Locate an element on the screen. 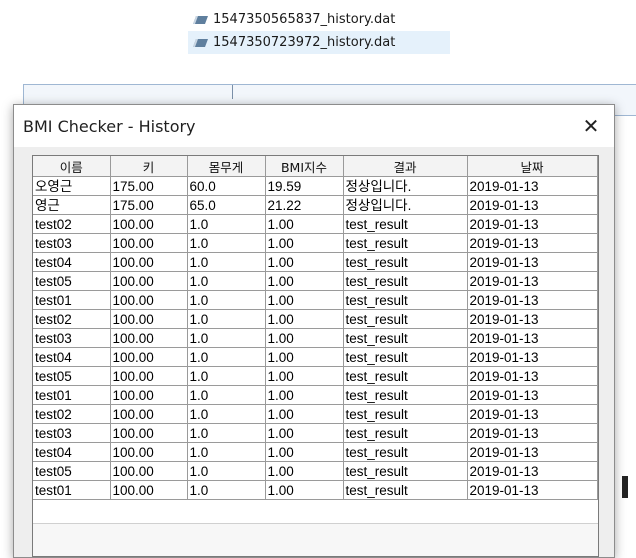  file-item: 1547350565837_history.dat is located at coordinates (319, 19).